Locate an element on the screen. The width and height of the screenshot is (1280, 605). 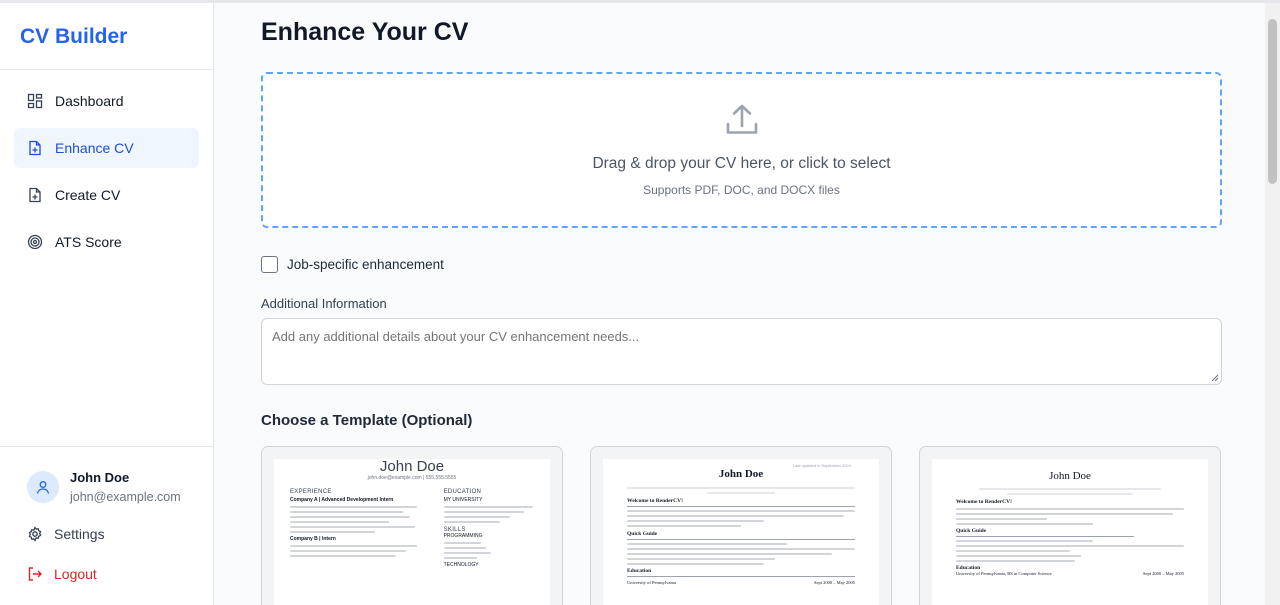
resize-handle-icon is located at coordinates (1215, 378).